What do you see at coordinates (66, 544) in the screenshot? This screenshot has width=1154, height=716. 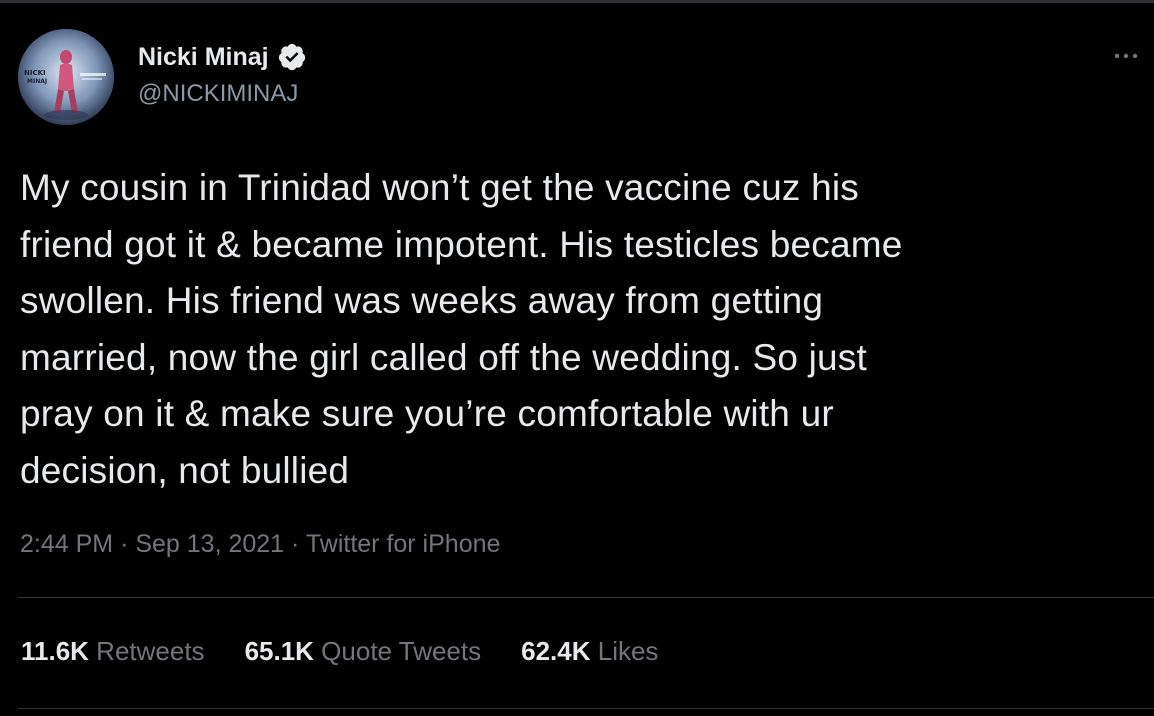 I see `tweet-time: 2:44 PM` at bounding box center [66, 544].